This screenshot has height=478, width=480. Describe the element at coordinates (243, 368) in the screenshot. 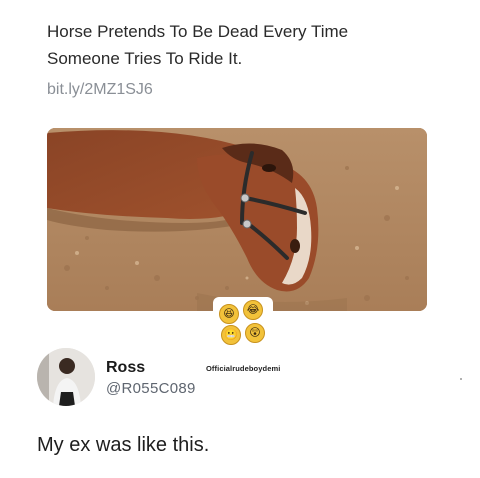

I see `watermark-text: Officialrudeboydemi` at that location.